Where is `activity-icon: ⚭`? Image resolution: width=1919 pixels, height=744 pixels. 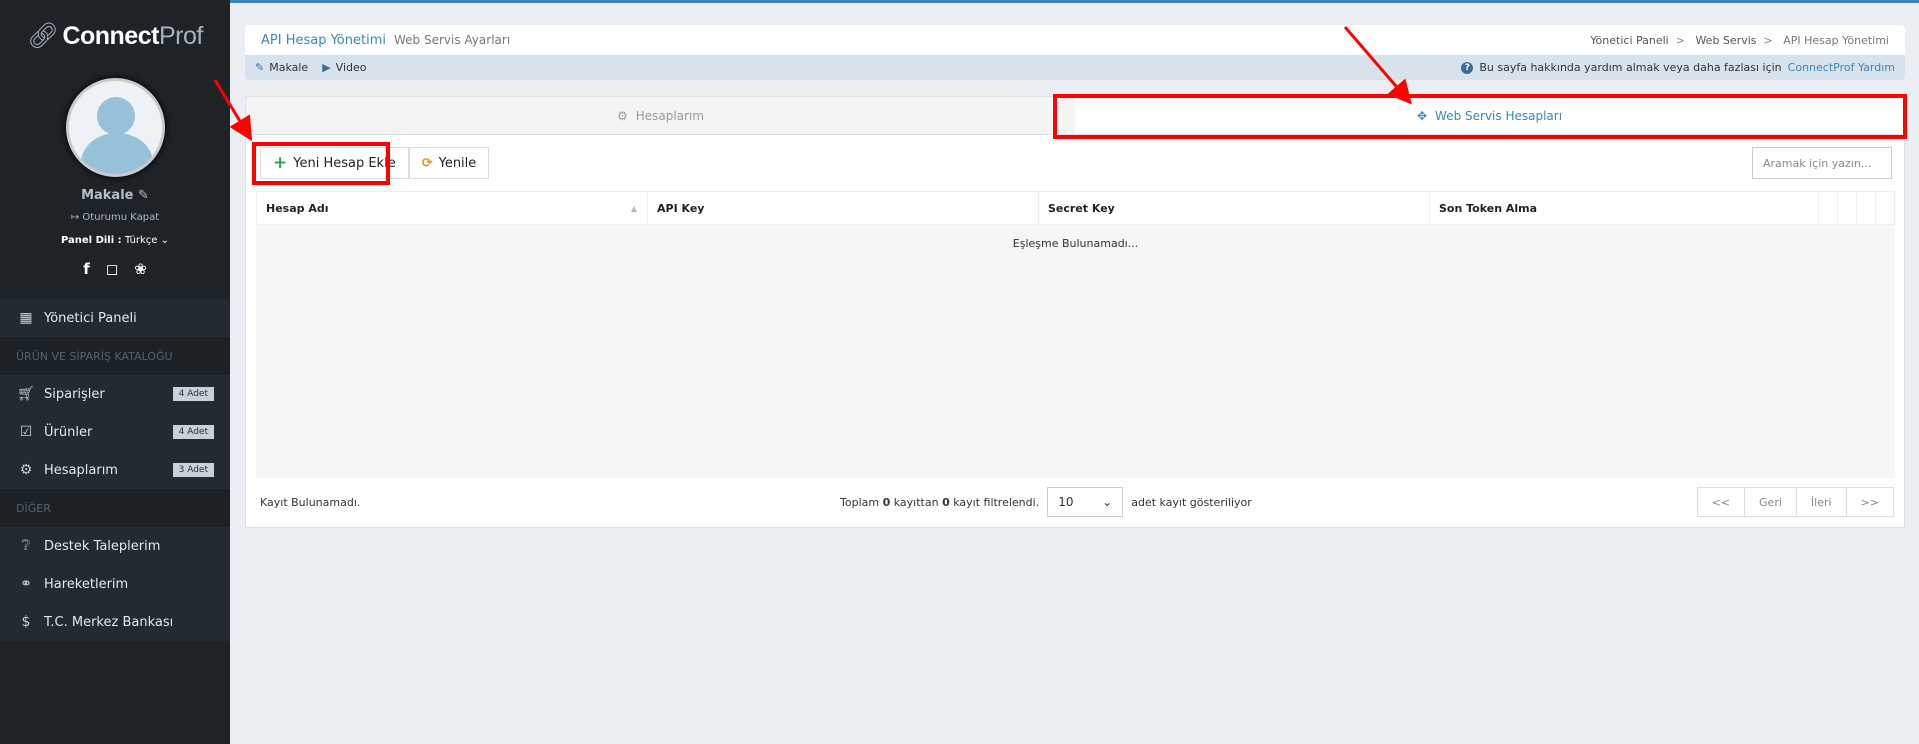 activity-icon: ⚭ is located at coordinates (26, 584).